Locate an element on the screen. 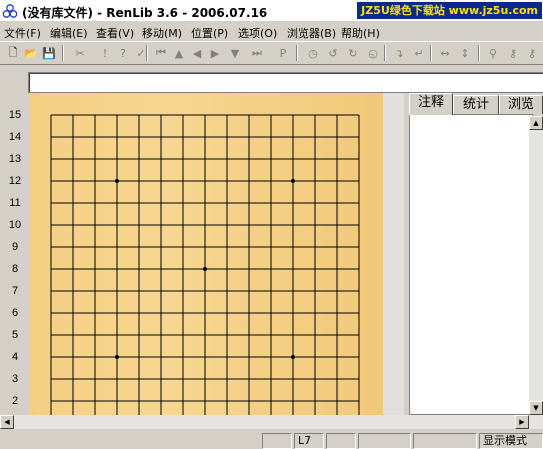  clock-icon: ◷ is located at coordinates (313, 53).